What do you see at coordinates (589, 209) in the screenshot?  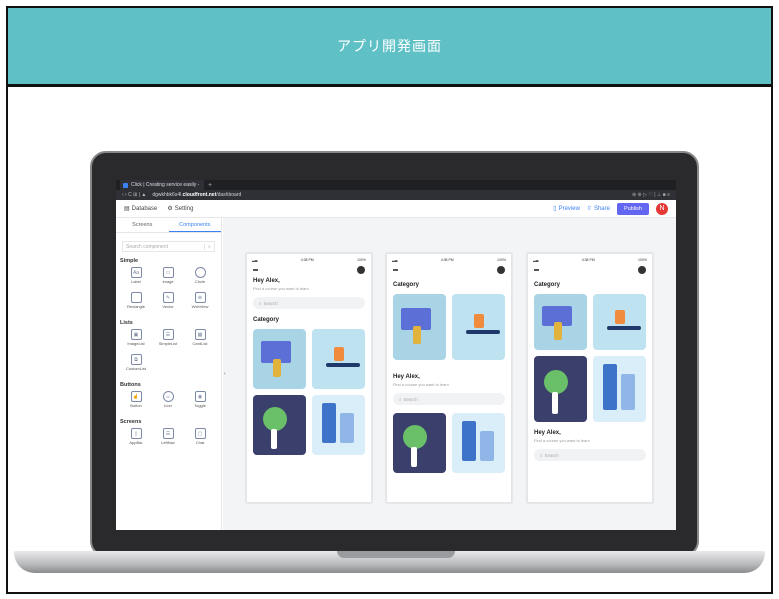 I see `share-icon: ⇧` at bounding box center [589, 209].